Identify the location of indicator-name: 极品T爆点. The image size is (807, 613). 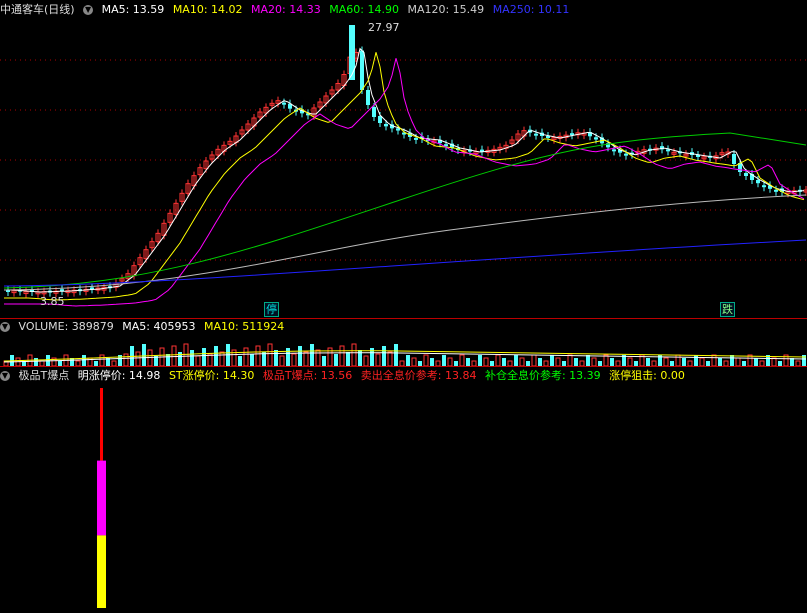
(44, 375).